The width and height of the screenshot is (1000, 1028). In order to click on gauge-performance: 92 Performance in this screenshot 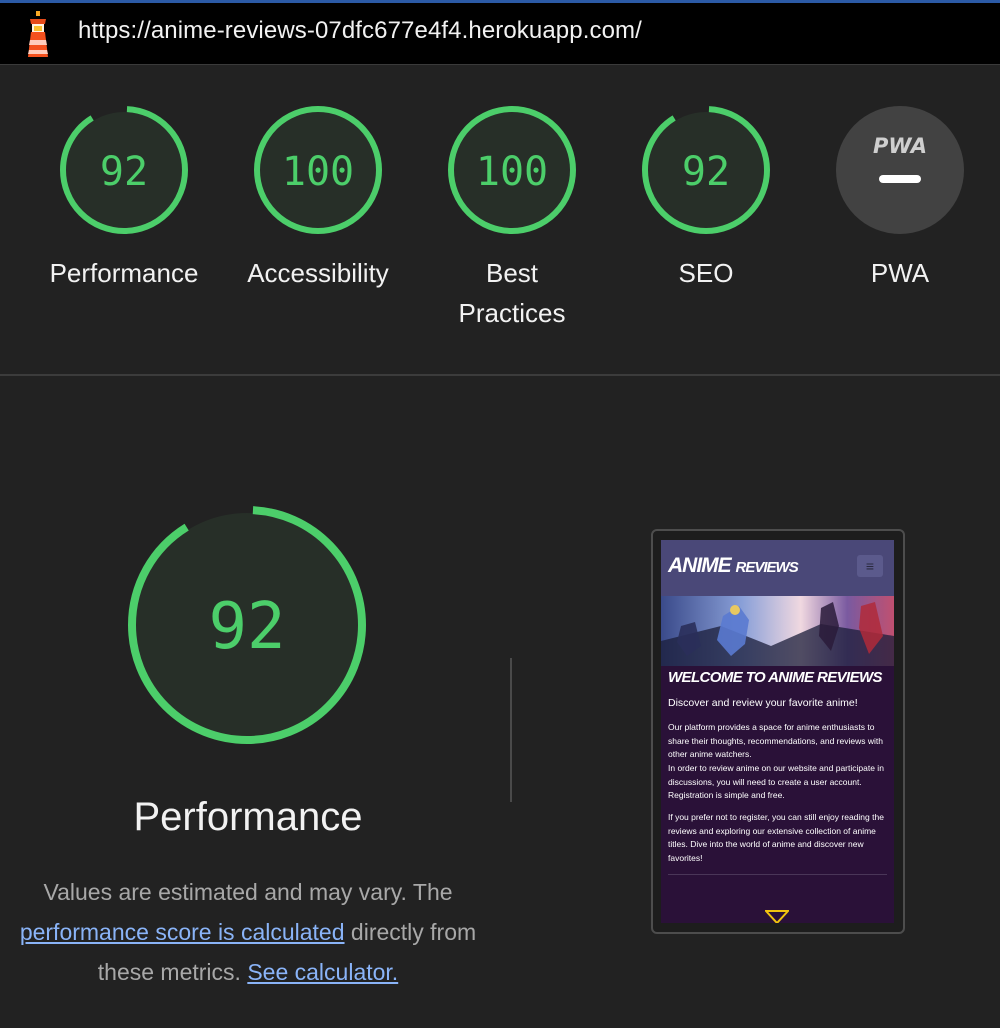, I will do `click(124, 199)`.